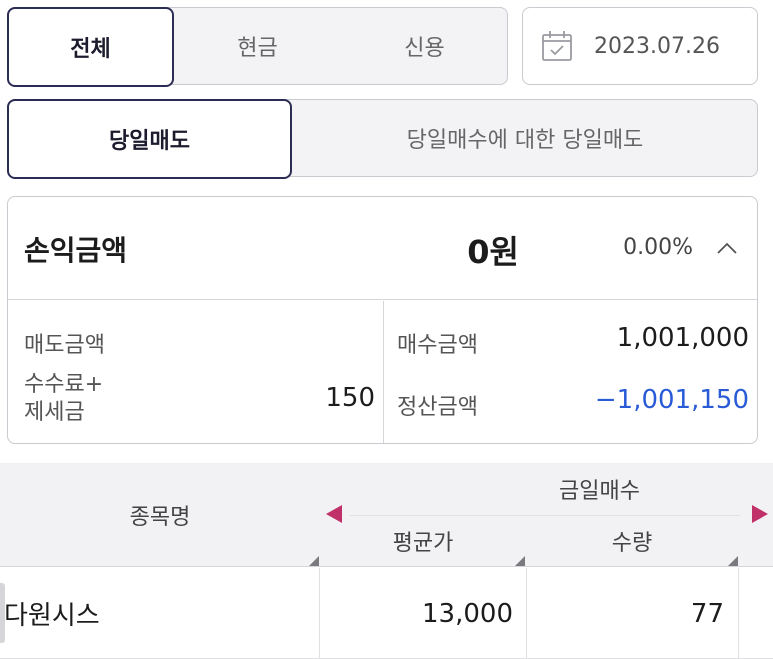 This screenshot has height=659, width=773. I want to click on tab-same-day-sell: 당일매도, so click(149, 139).